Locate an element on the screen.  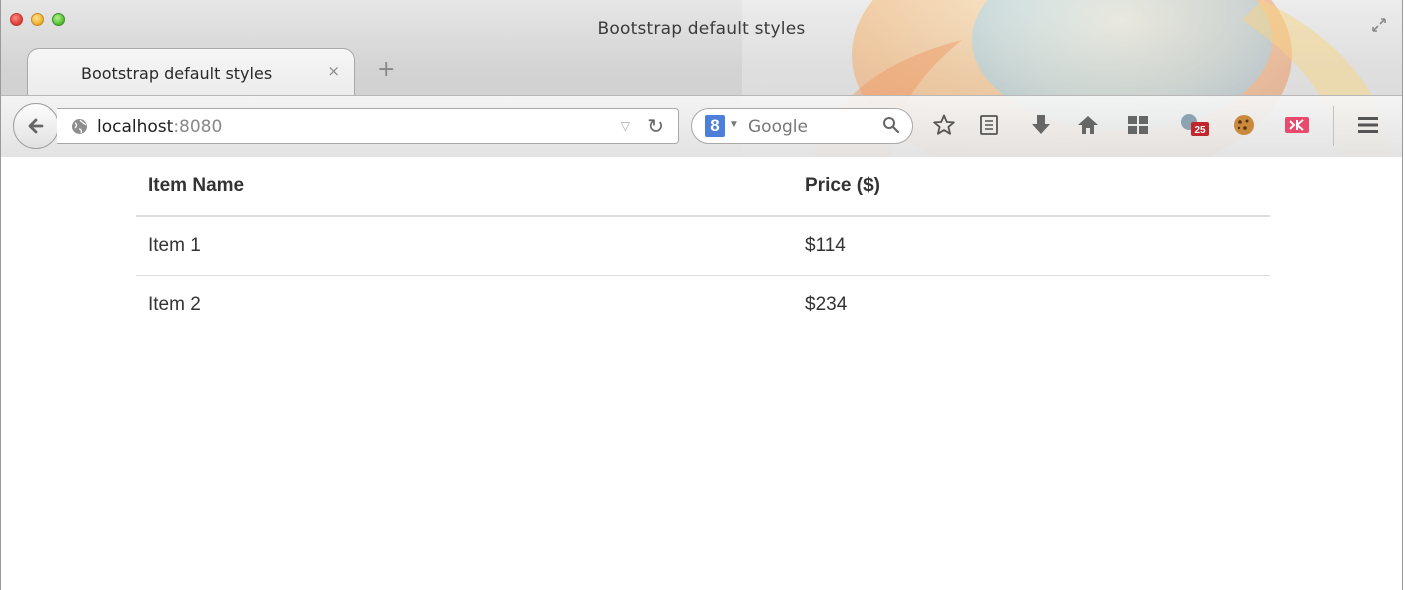
klout-icon is located at coordinates (1297, 125).